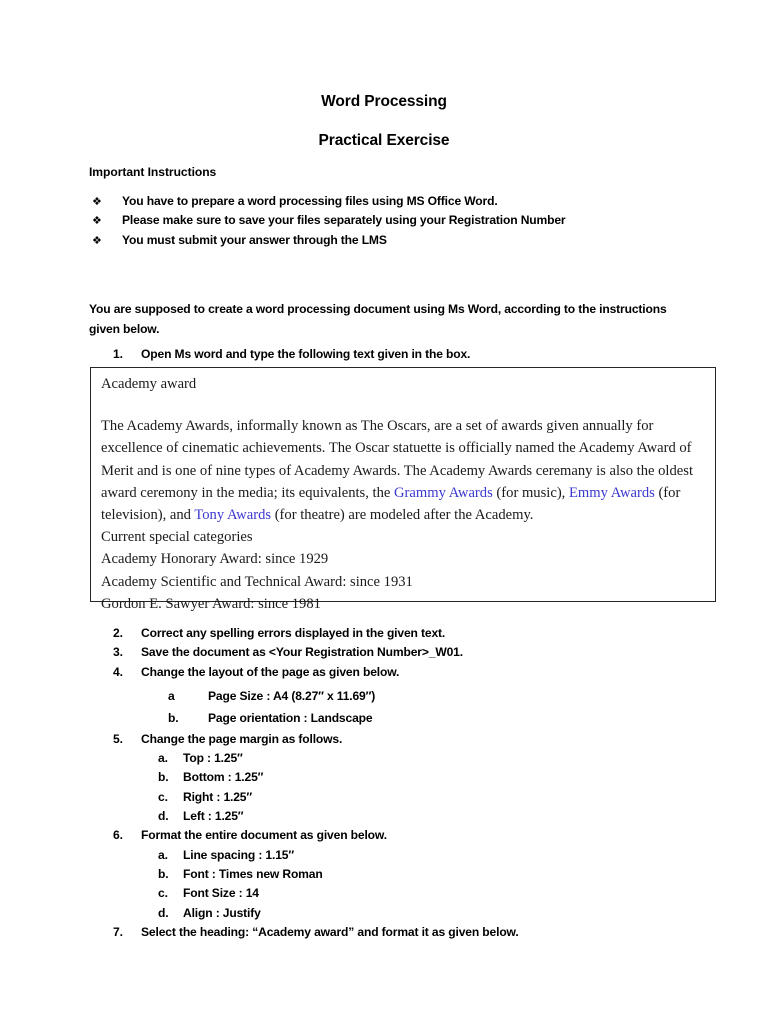  Describe the element at coordinates (253, 873) in the screenshot. I see `substep-label: Font : Times new Roman` at that location.